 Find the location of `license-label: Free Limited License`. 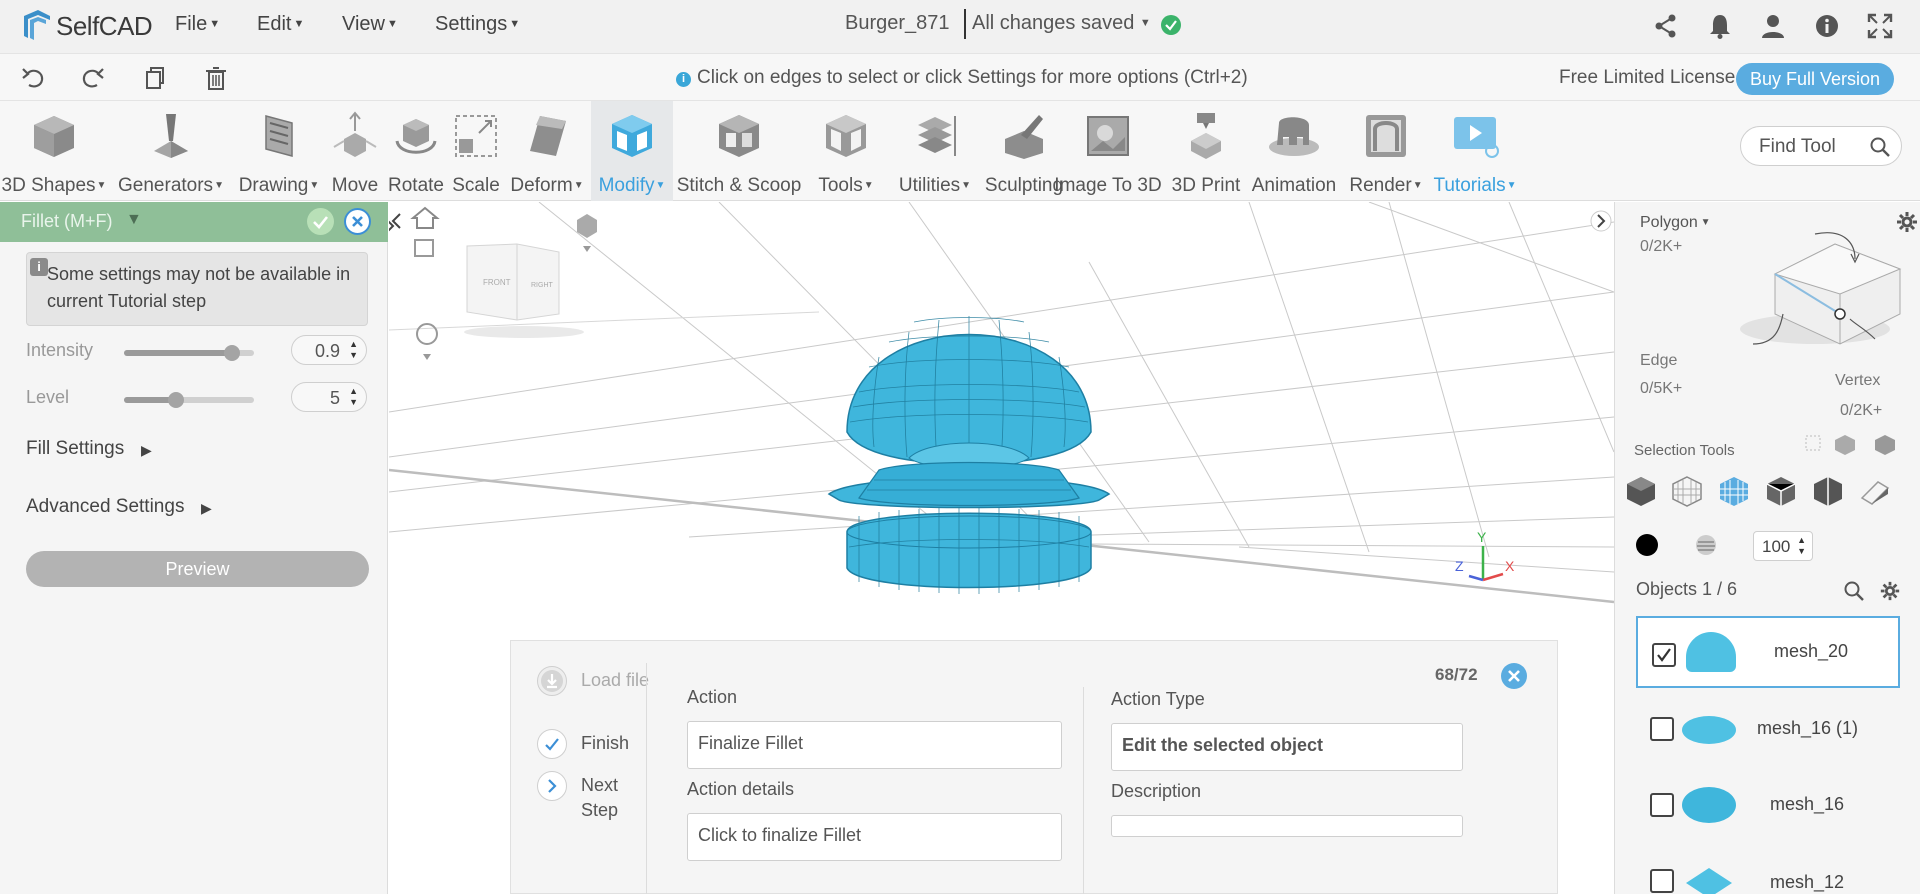

license-label: Free Limited License is located at coordinates (1647, 77).